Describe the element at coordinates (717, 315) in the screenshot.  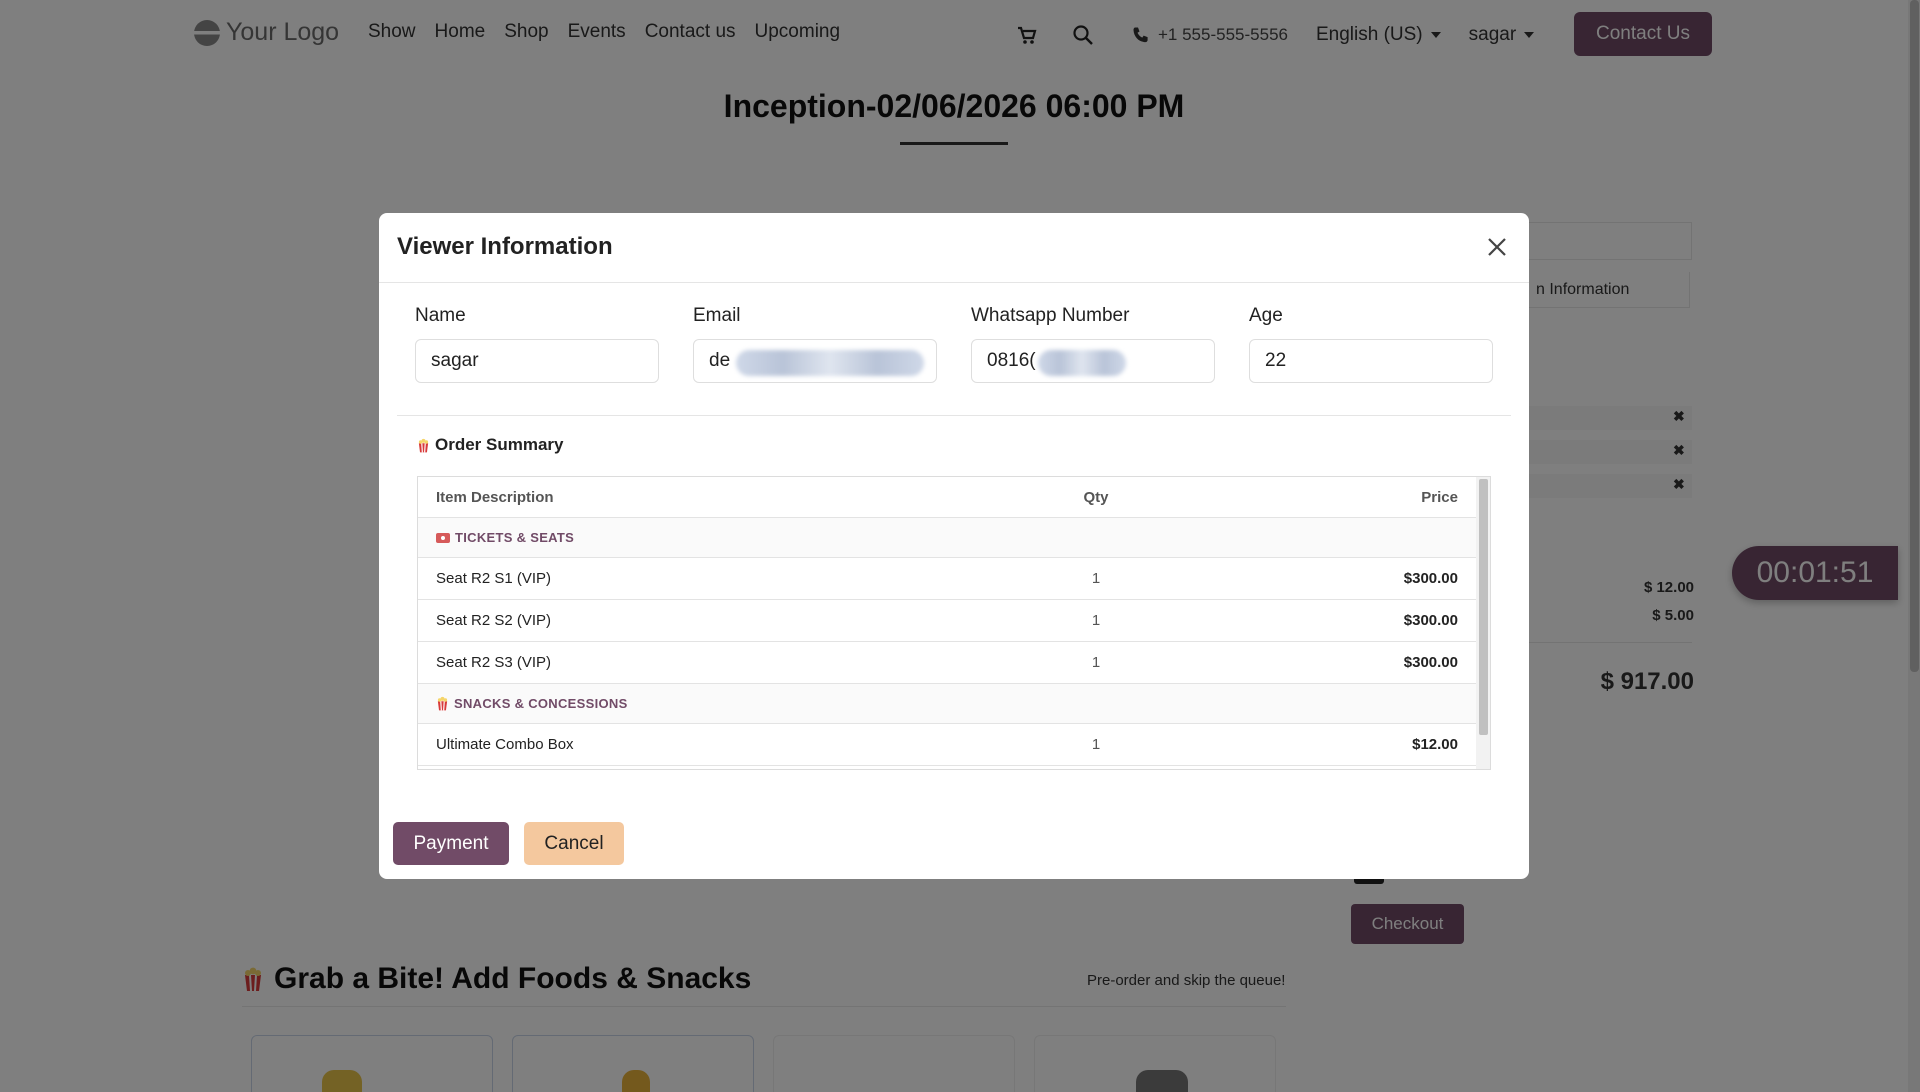
I see `email-label: Email` at that location.